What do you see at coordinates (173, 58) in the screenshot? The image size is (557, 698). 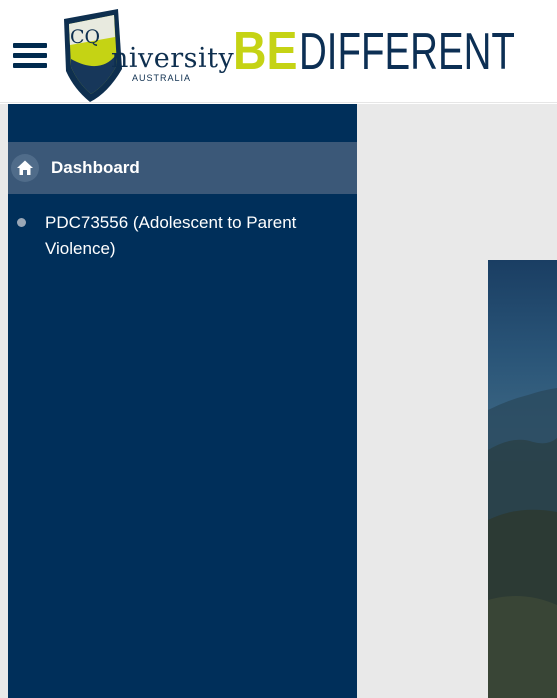 I see `logo-wordmark: niversity` at bounding box center [173, 58].